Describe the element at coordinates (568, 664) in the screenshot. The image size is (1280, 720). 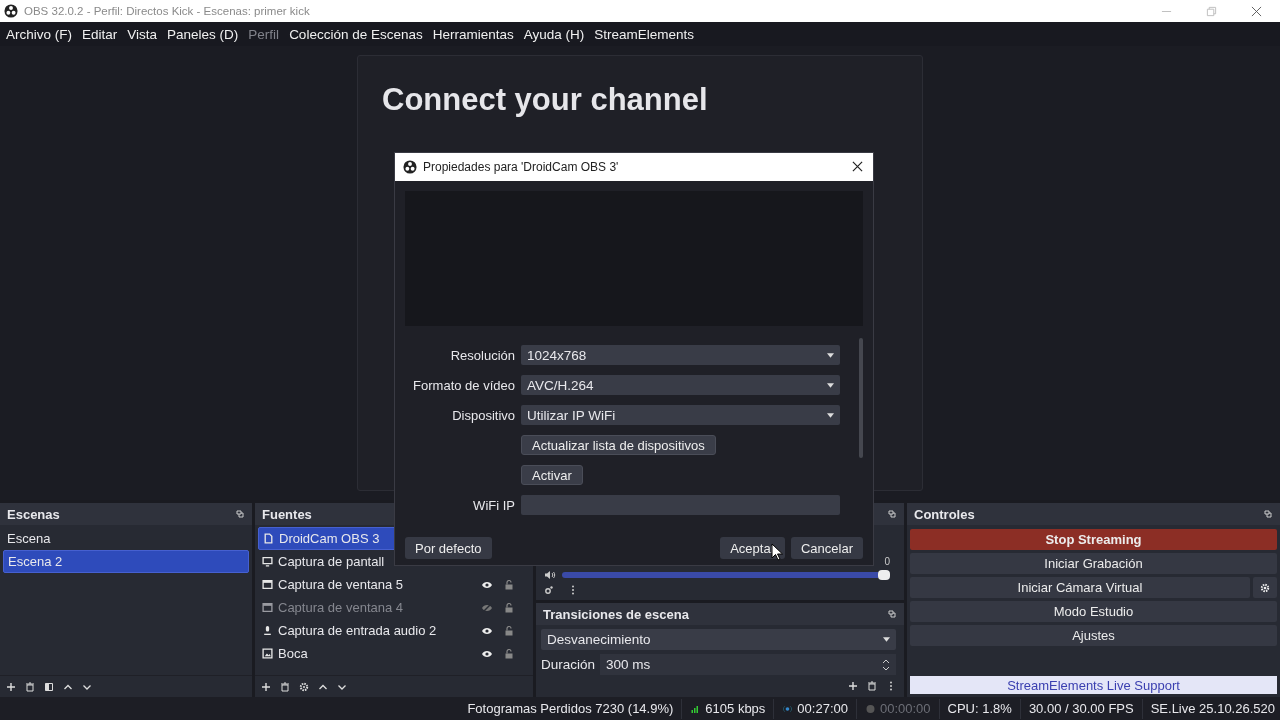
I see `duration-label: Duración` at that location.